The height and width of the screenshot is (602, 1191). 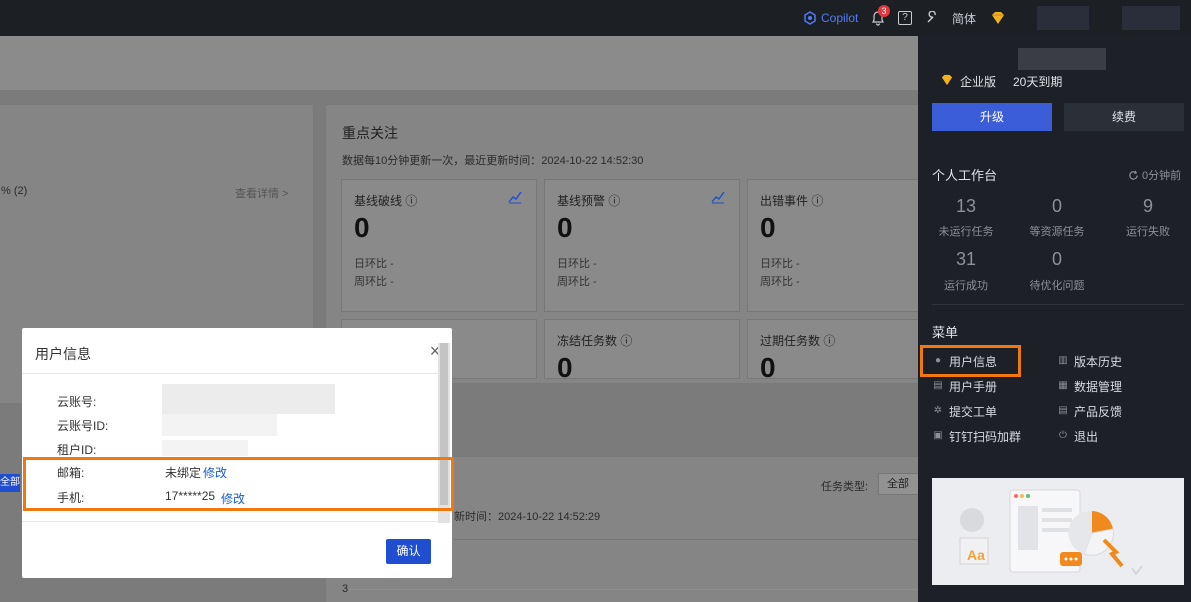 I want to click on chart-line, so click(x=694, y=539).